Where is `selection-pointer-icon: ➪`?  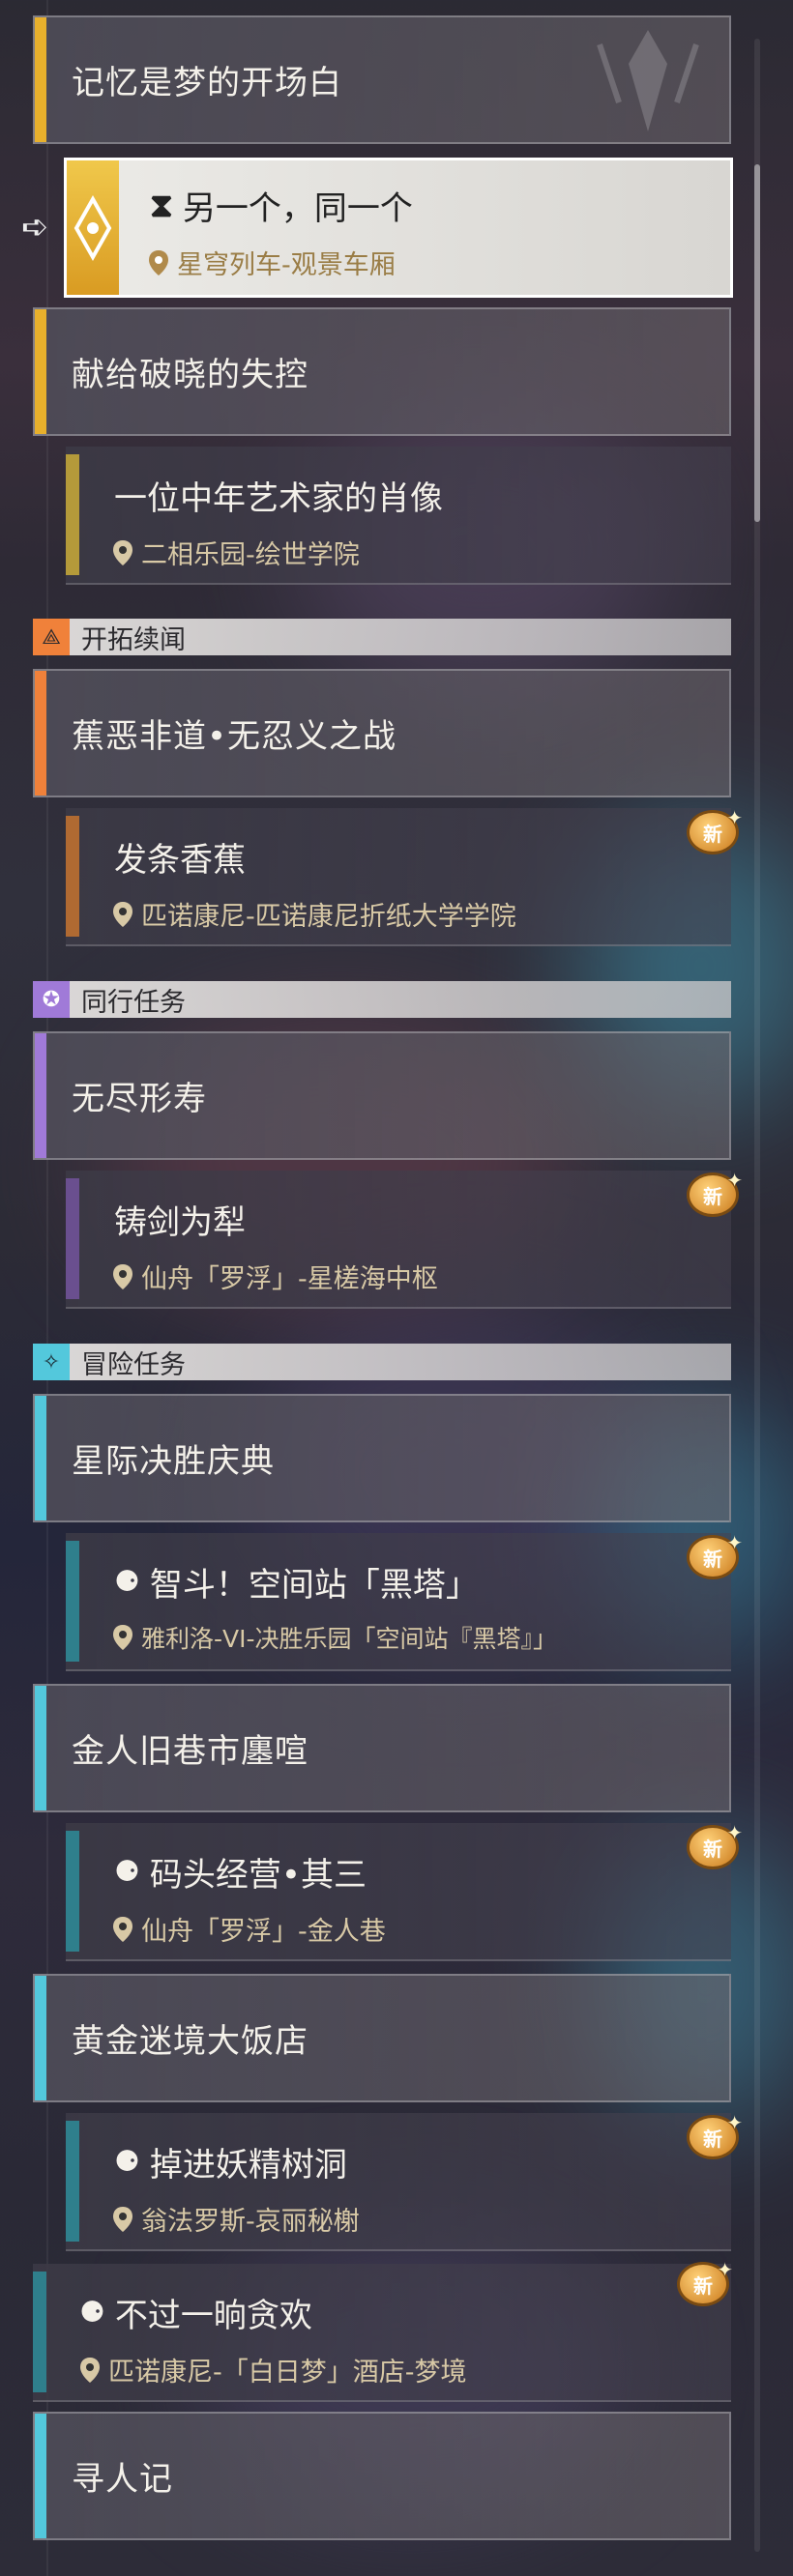 selection-pointer-icon: ➪ is located at coordinates (35, 227).